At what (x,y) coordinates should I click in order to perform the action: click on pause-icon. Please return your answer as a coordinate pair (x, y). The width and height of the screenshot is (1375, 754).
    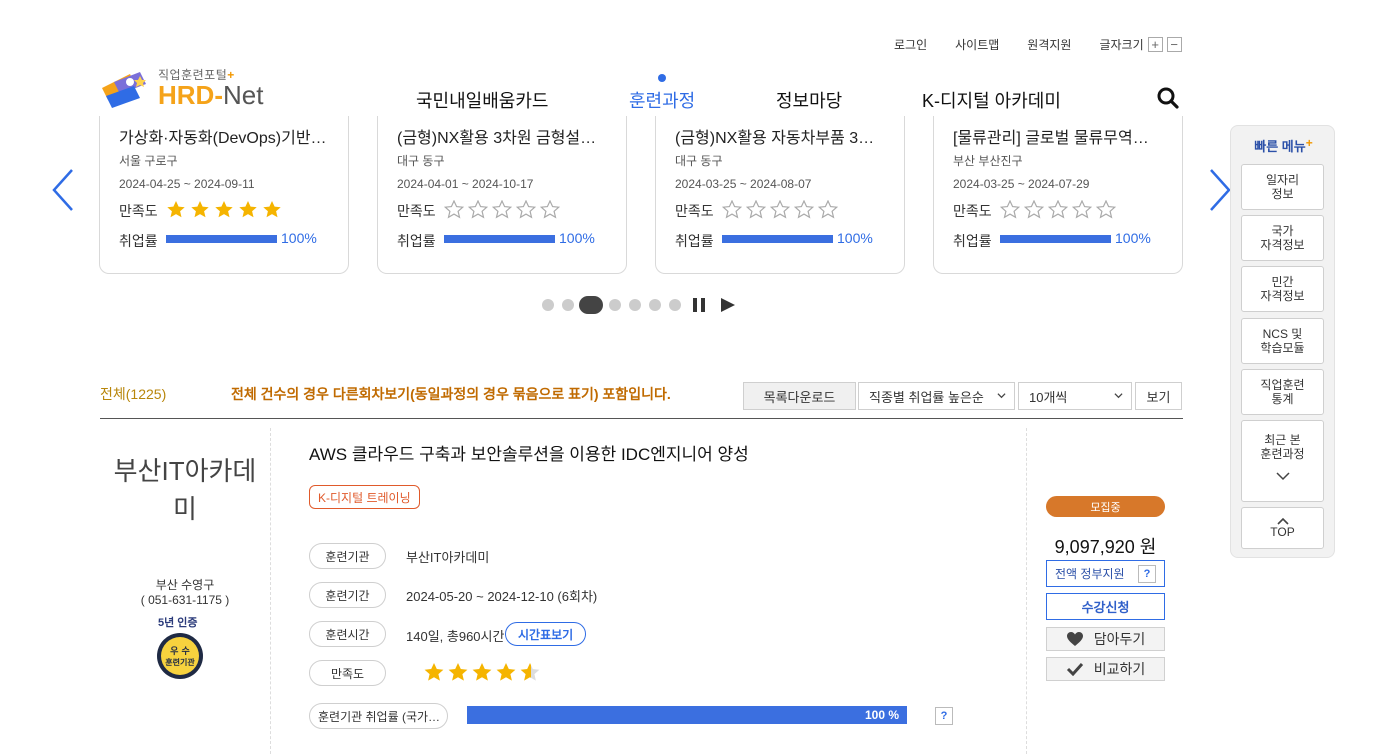
    Looking at the image, I should click on (699, 305).